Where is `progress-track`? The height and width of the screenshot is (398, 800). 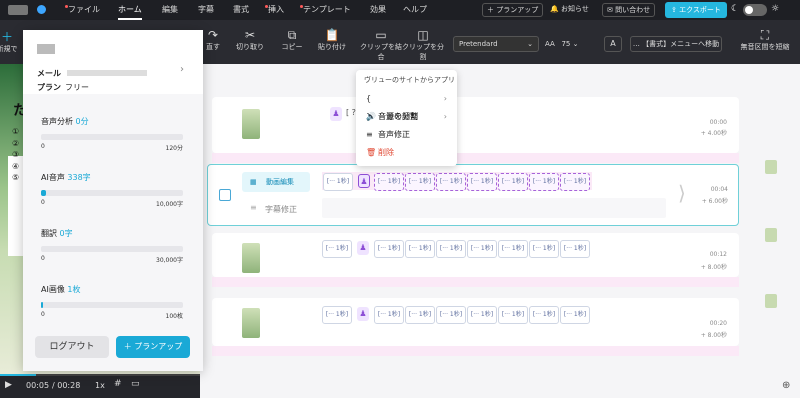 progress-track is located at coordinates (100, 375).